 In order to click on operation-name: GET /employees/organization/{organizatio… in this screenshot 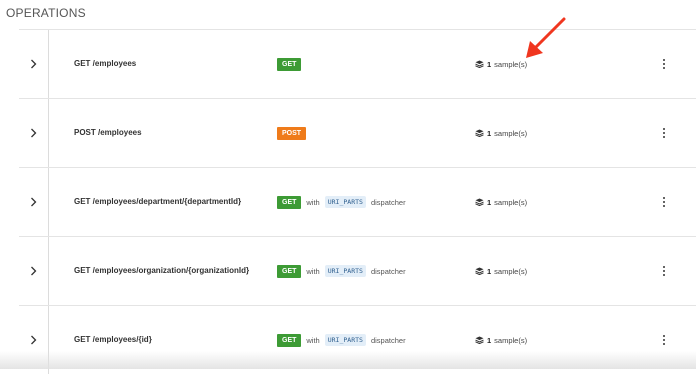, I will do `click(162, 270)`.